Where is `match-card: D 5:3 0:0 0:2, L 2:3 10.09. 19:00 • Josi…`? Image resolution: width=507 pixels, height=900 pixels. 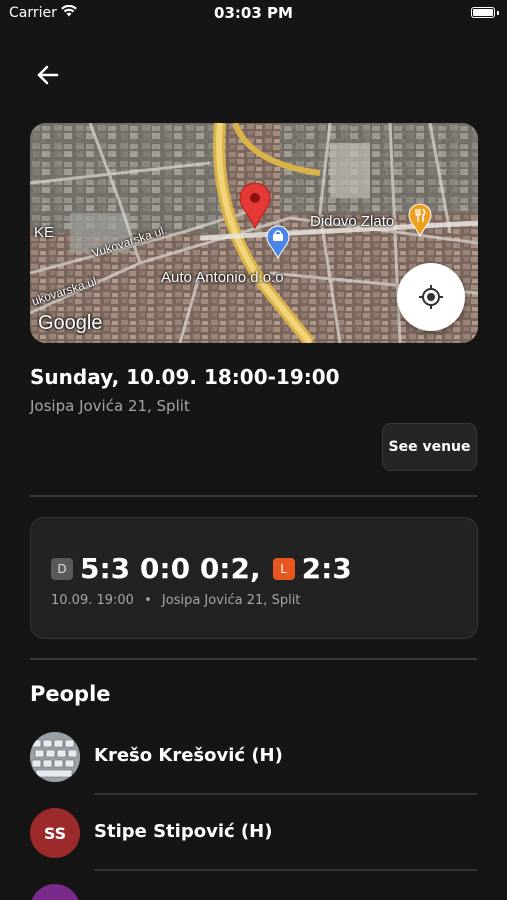 match-card: D 5:3 0:0 0:2, L 2:3 10.09. 19:00 • Josi… is located at coordinates (254, 578).